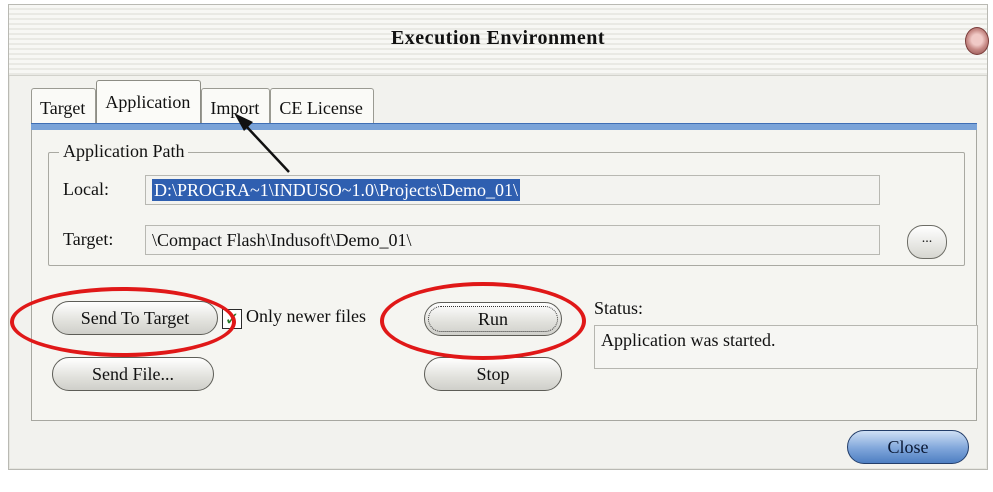 This screenshot has width=993, height=492. What do you see at coordinates (232, 319) in the screenshot?
I see `only-newer-files-checkbox: ✓` at bounding box center [232, 319].